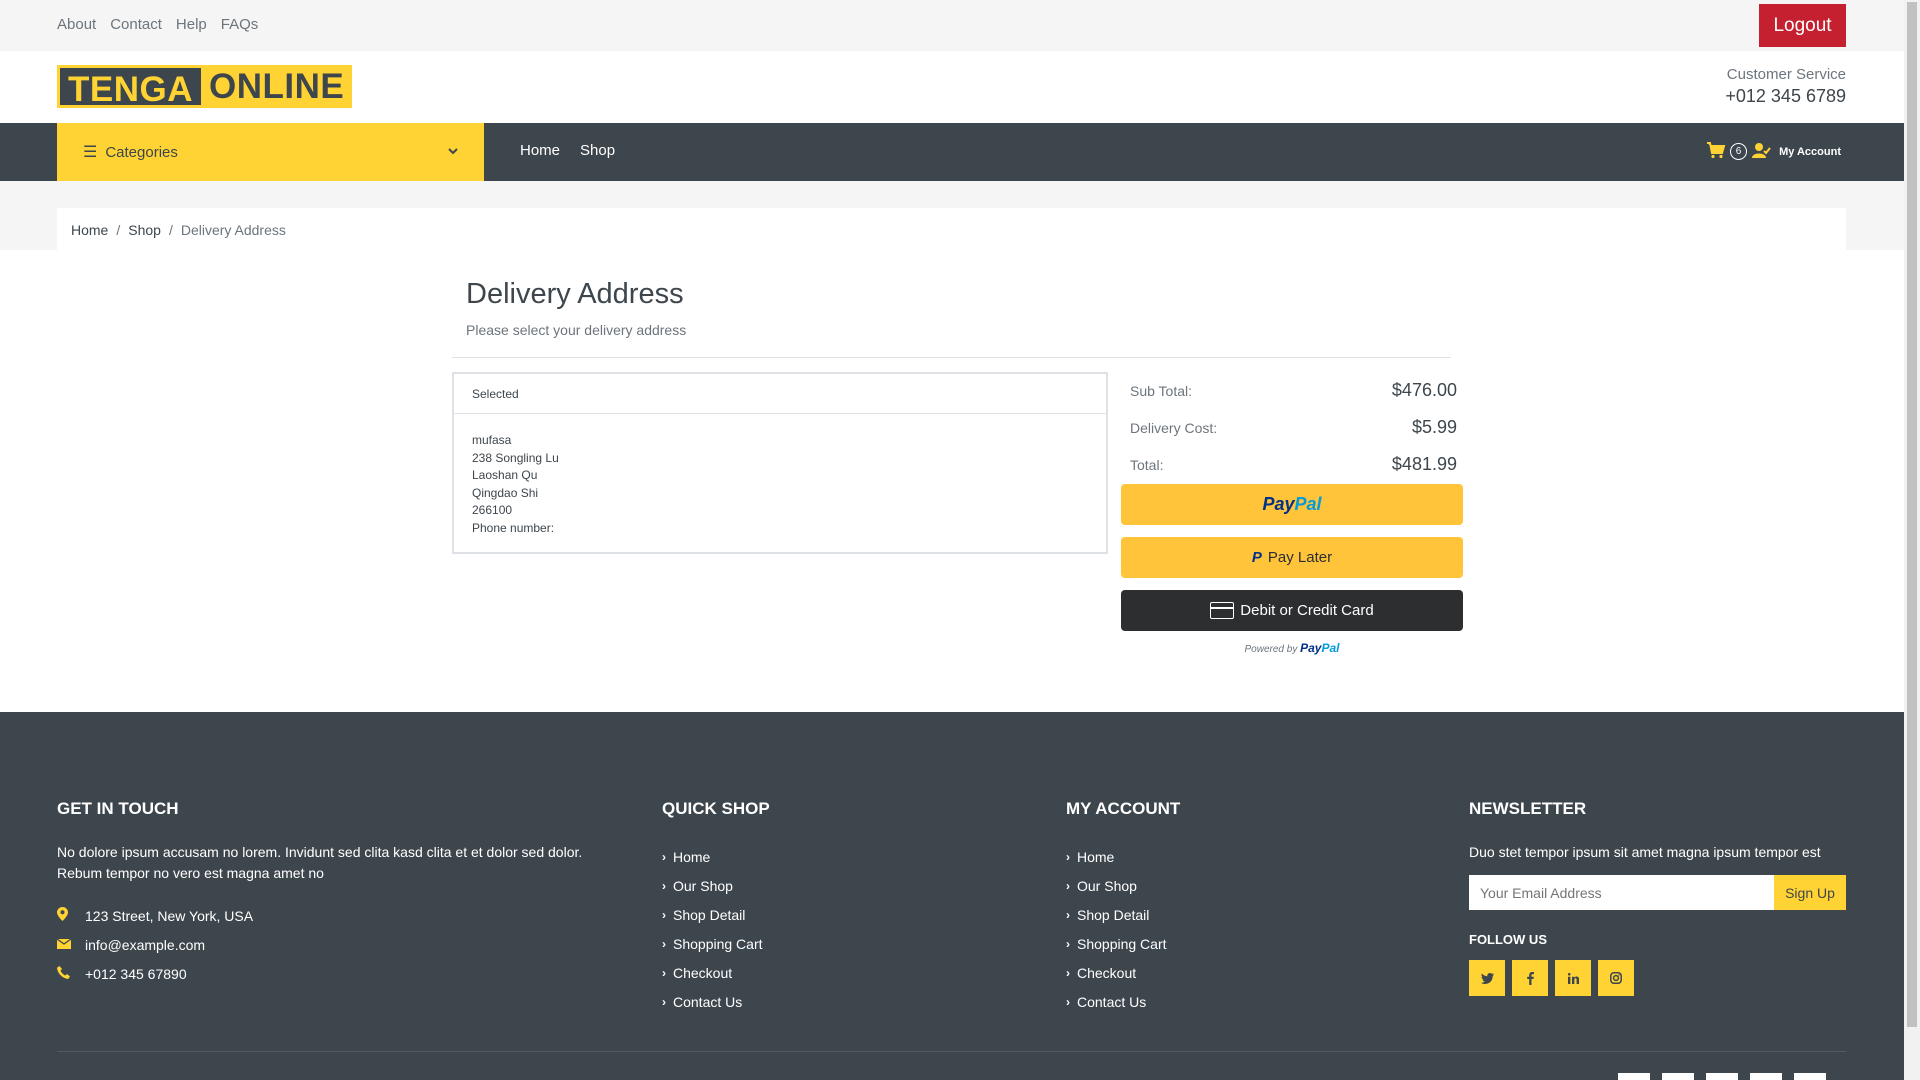 Image resolution: width=1920 pixels, height=1080 pixels. What do you see at coordinates (1657, 978) in the screenshot?
I see `social-links` at bounding box center [1657, 978].